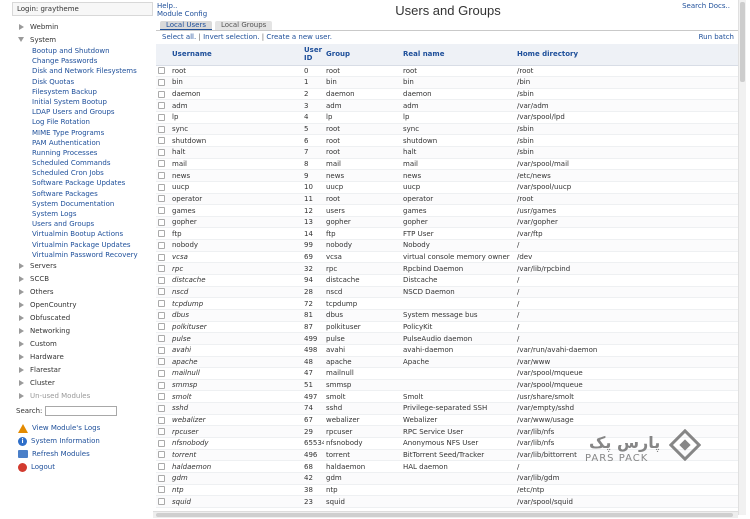 Image resolution: width=750 pixels, height=519 pixels. I want to click on vertical-scrollbar, so click(742, 257).